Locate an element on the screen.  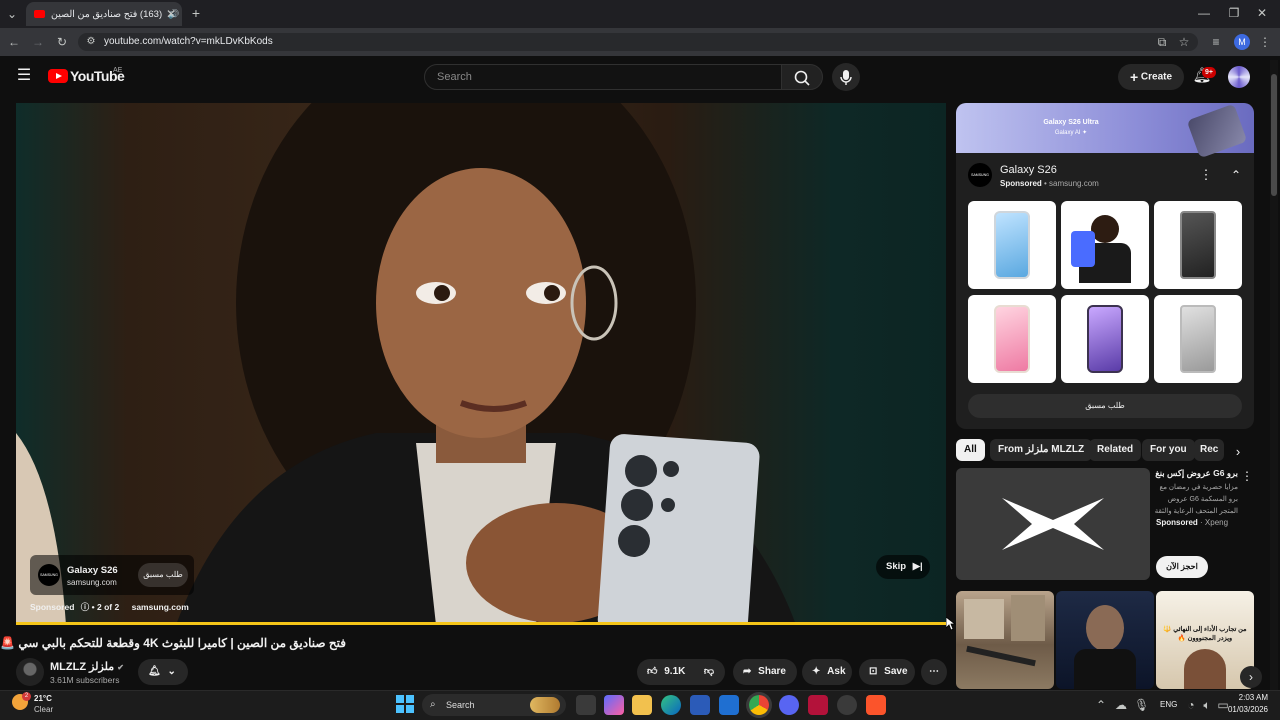
site-info-icon: ⚙ is located at coordinates (91, 42).